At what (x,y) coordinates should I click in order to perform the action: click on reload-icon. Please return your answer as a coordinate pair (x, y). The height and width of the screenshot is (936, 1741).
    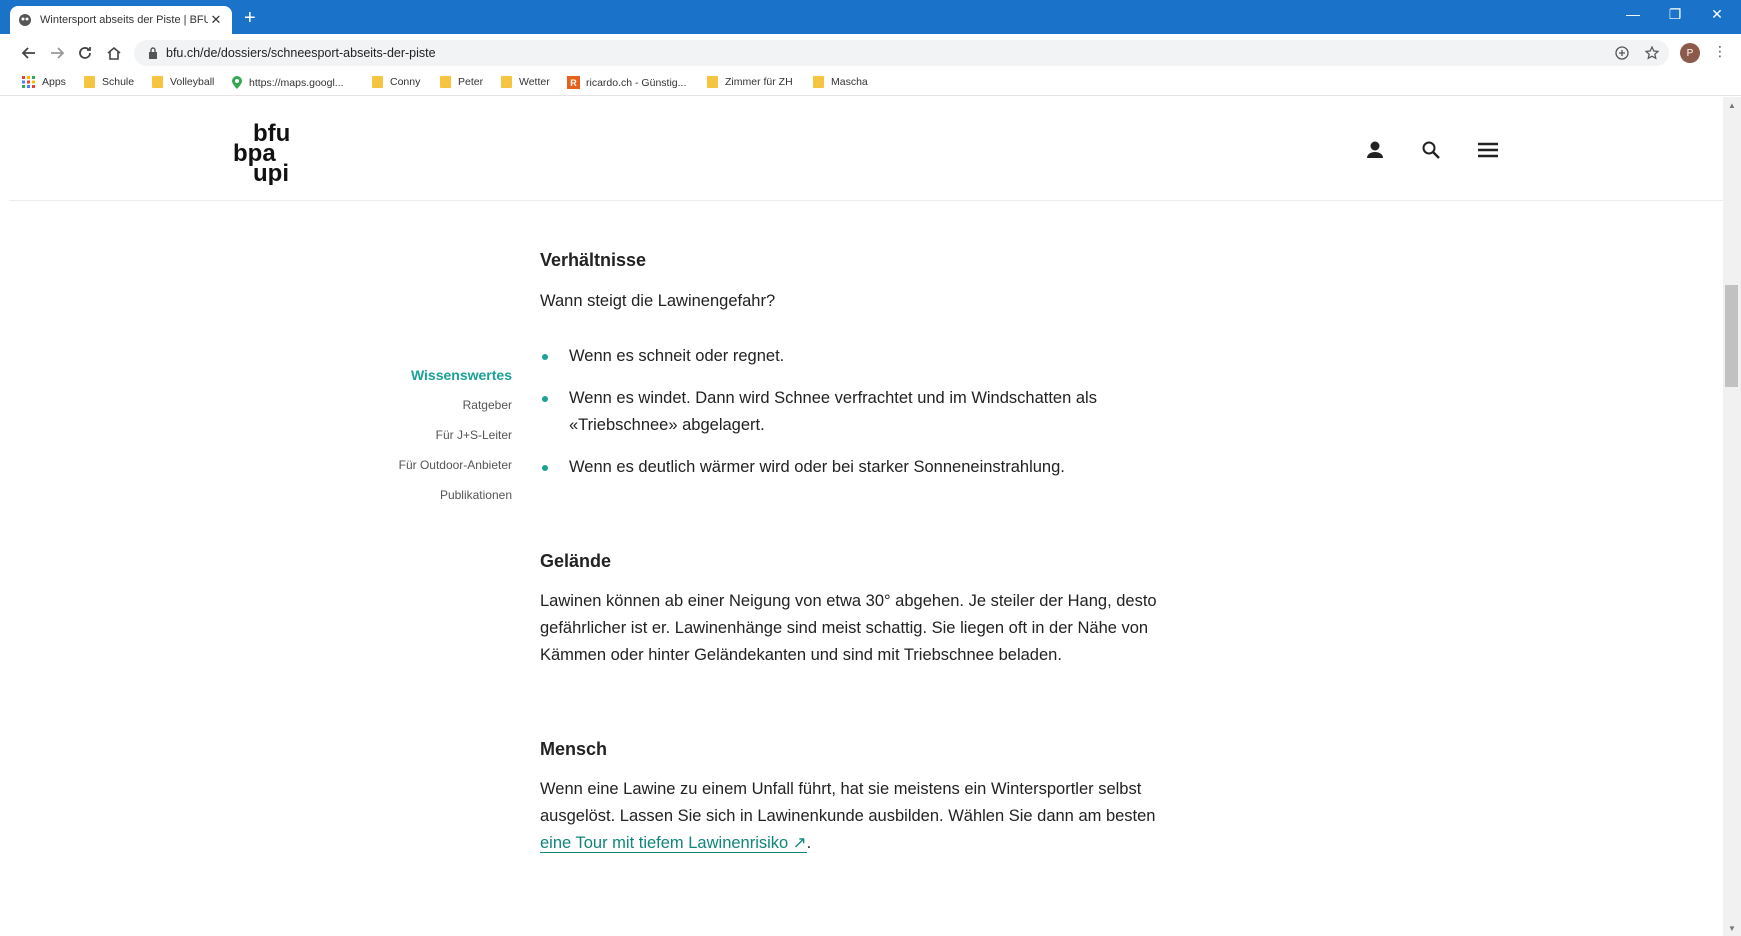
    Looking at the image, I should click on (85, 53).